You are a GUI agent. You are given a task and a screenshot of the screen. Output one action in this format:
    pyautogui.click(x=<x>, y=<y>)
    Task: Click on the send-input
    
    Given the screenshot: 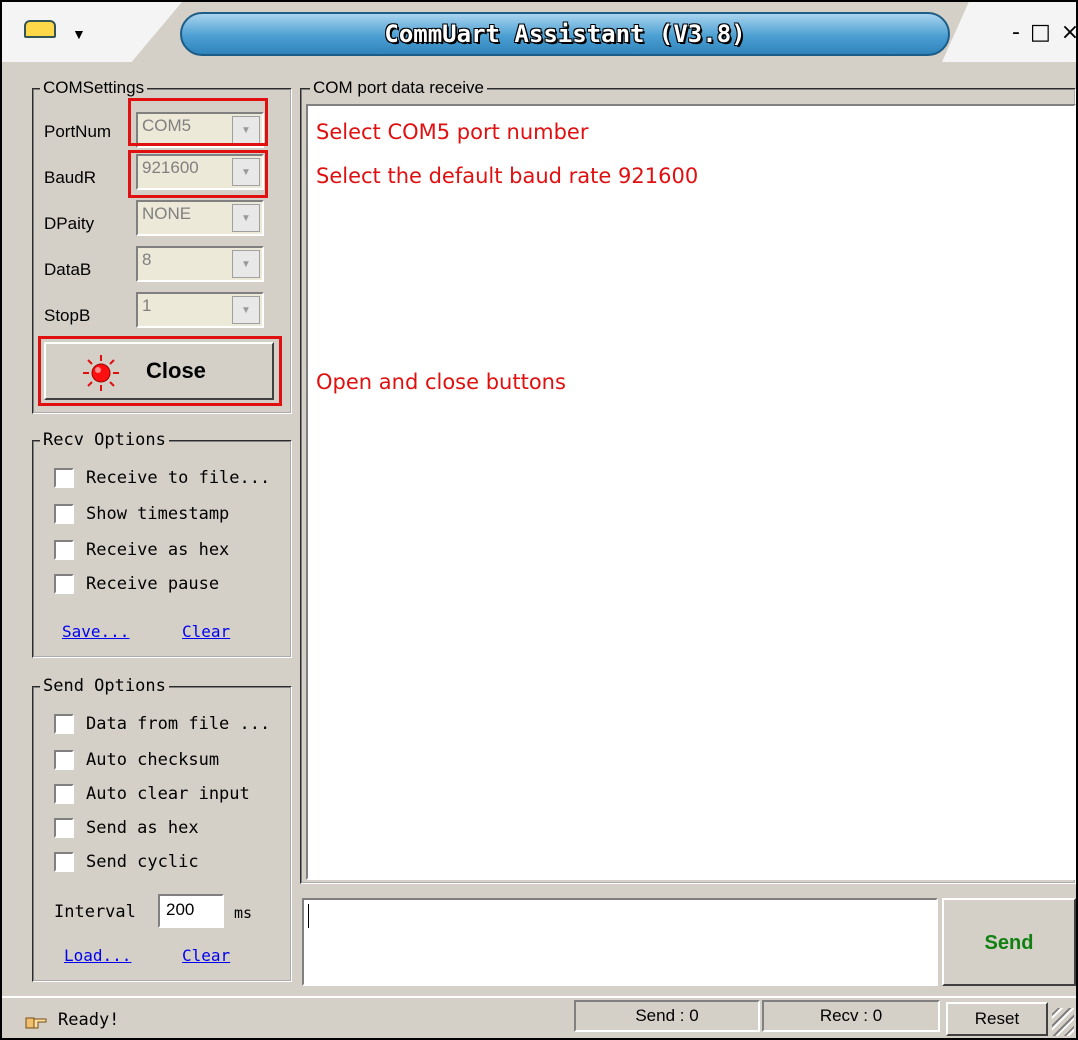 What is the action you would take?
    pyautogui.click(x=620, y=942)
    